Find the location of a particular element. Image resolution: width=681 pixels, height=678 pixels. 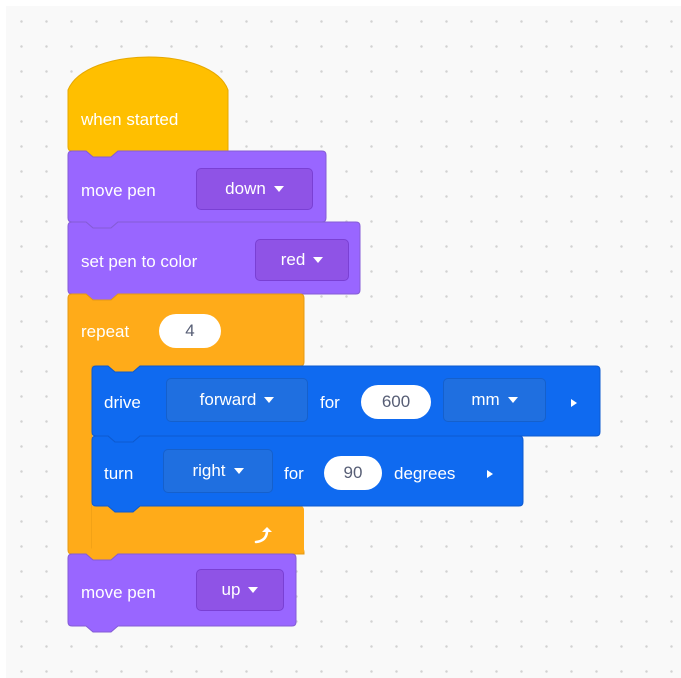

repeat-count-input: 4 is located at coordinates (190, 331).